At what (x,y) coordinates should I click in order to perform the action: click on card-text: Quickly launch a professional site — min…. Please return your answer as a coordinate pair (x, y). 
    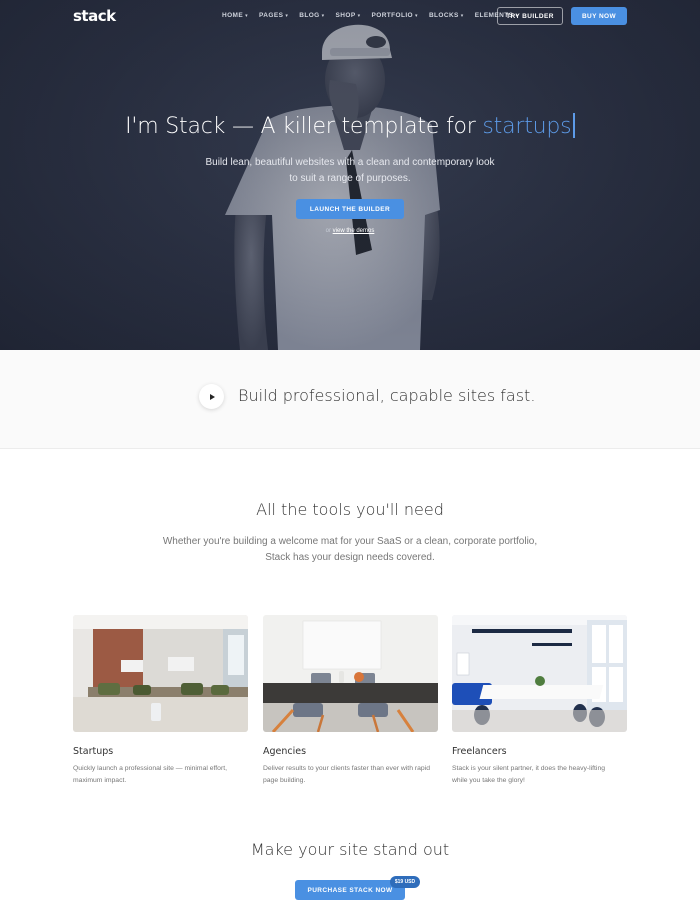
    Looking at the image, I should click on (150, 774).